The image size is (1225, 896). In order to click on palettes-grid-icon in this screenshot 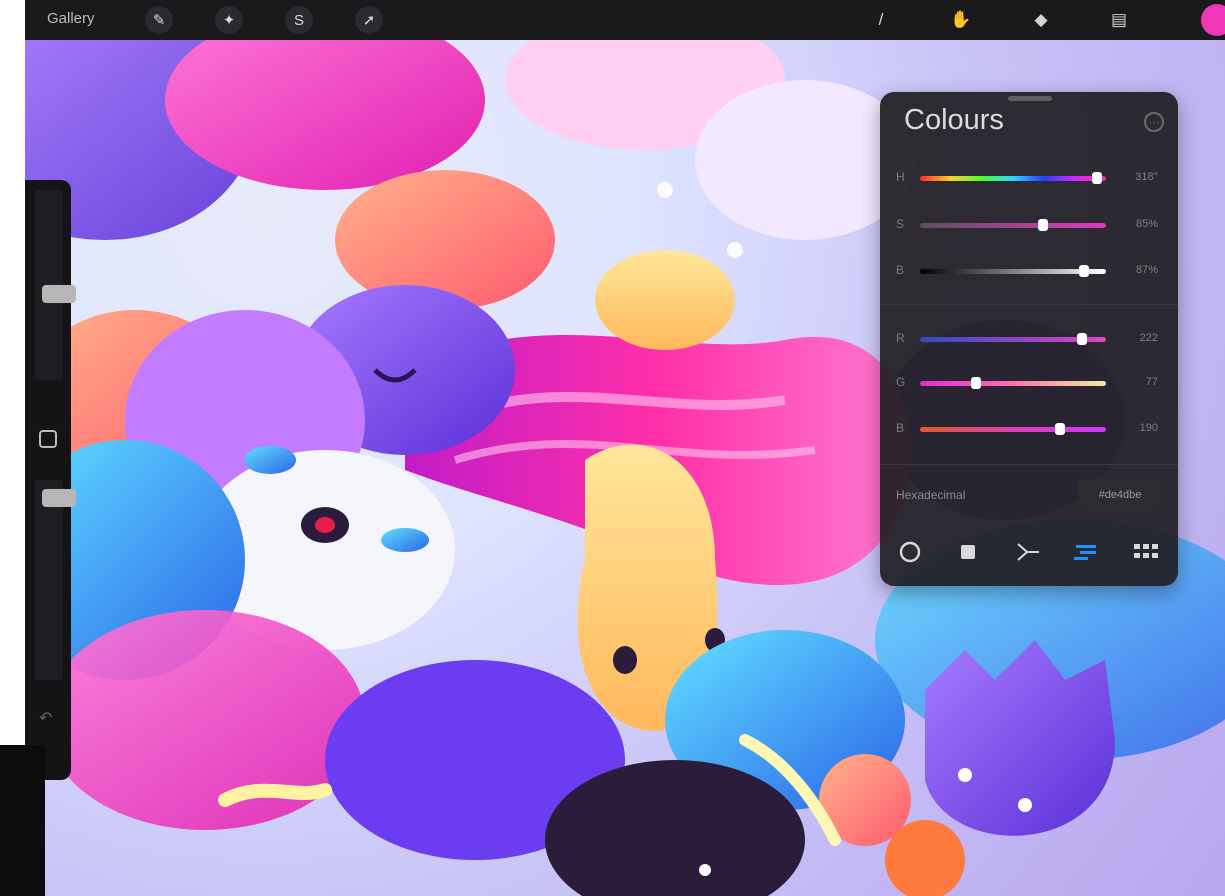, I will do `click(1146, 552)`.